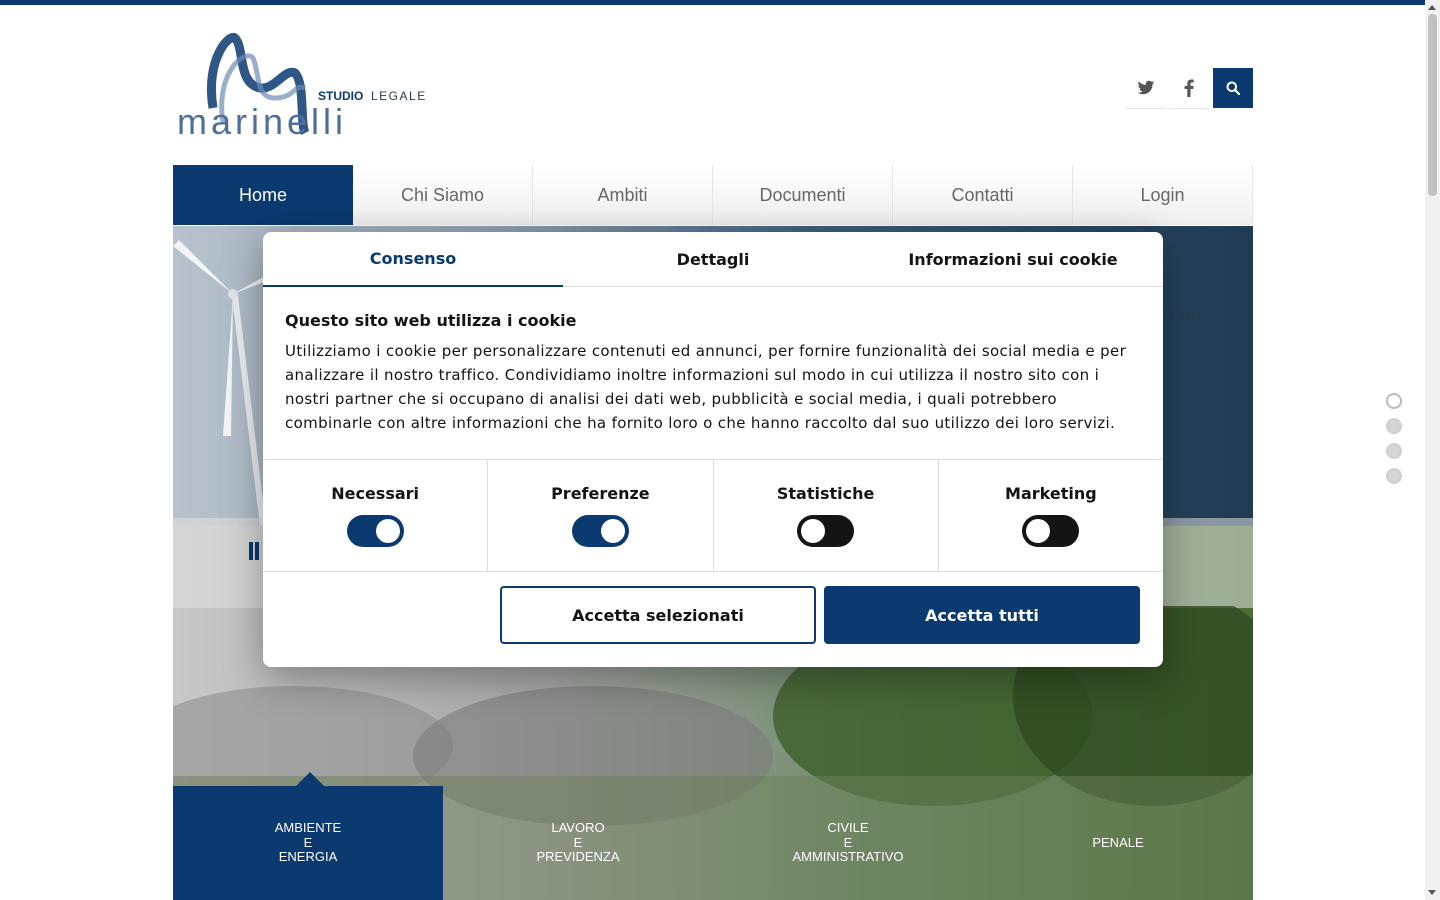  Describe the element at coordinates (251, 551) in the screenshot. I see `hero-caption-mark` at that location.